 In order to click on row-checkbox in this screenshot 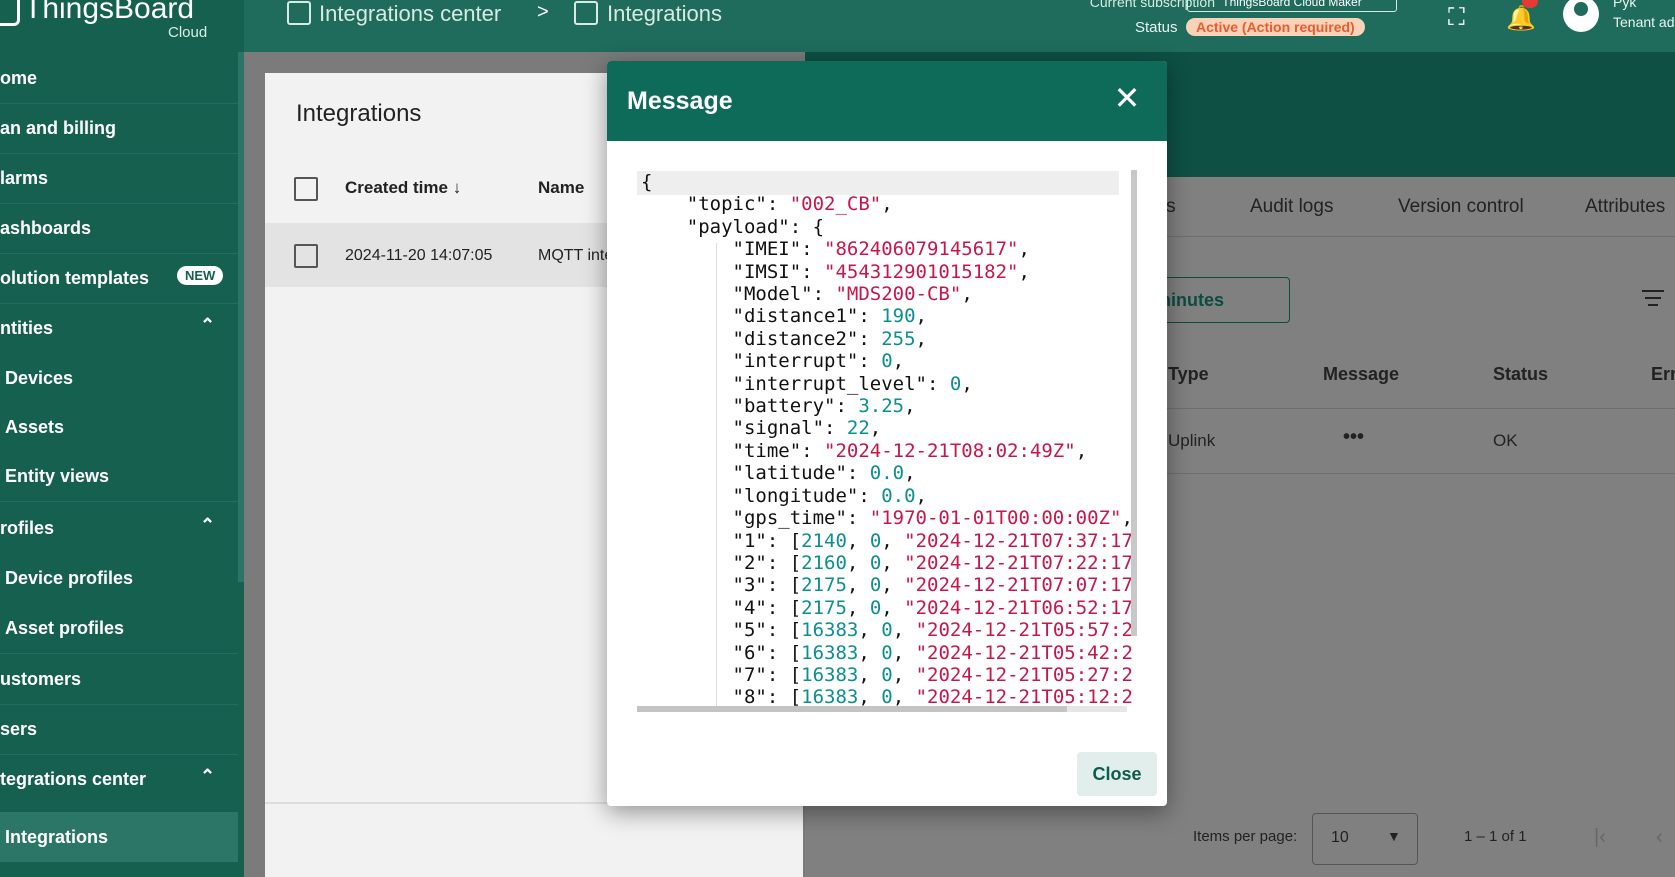, I will do `click(306, 256)`.